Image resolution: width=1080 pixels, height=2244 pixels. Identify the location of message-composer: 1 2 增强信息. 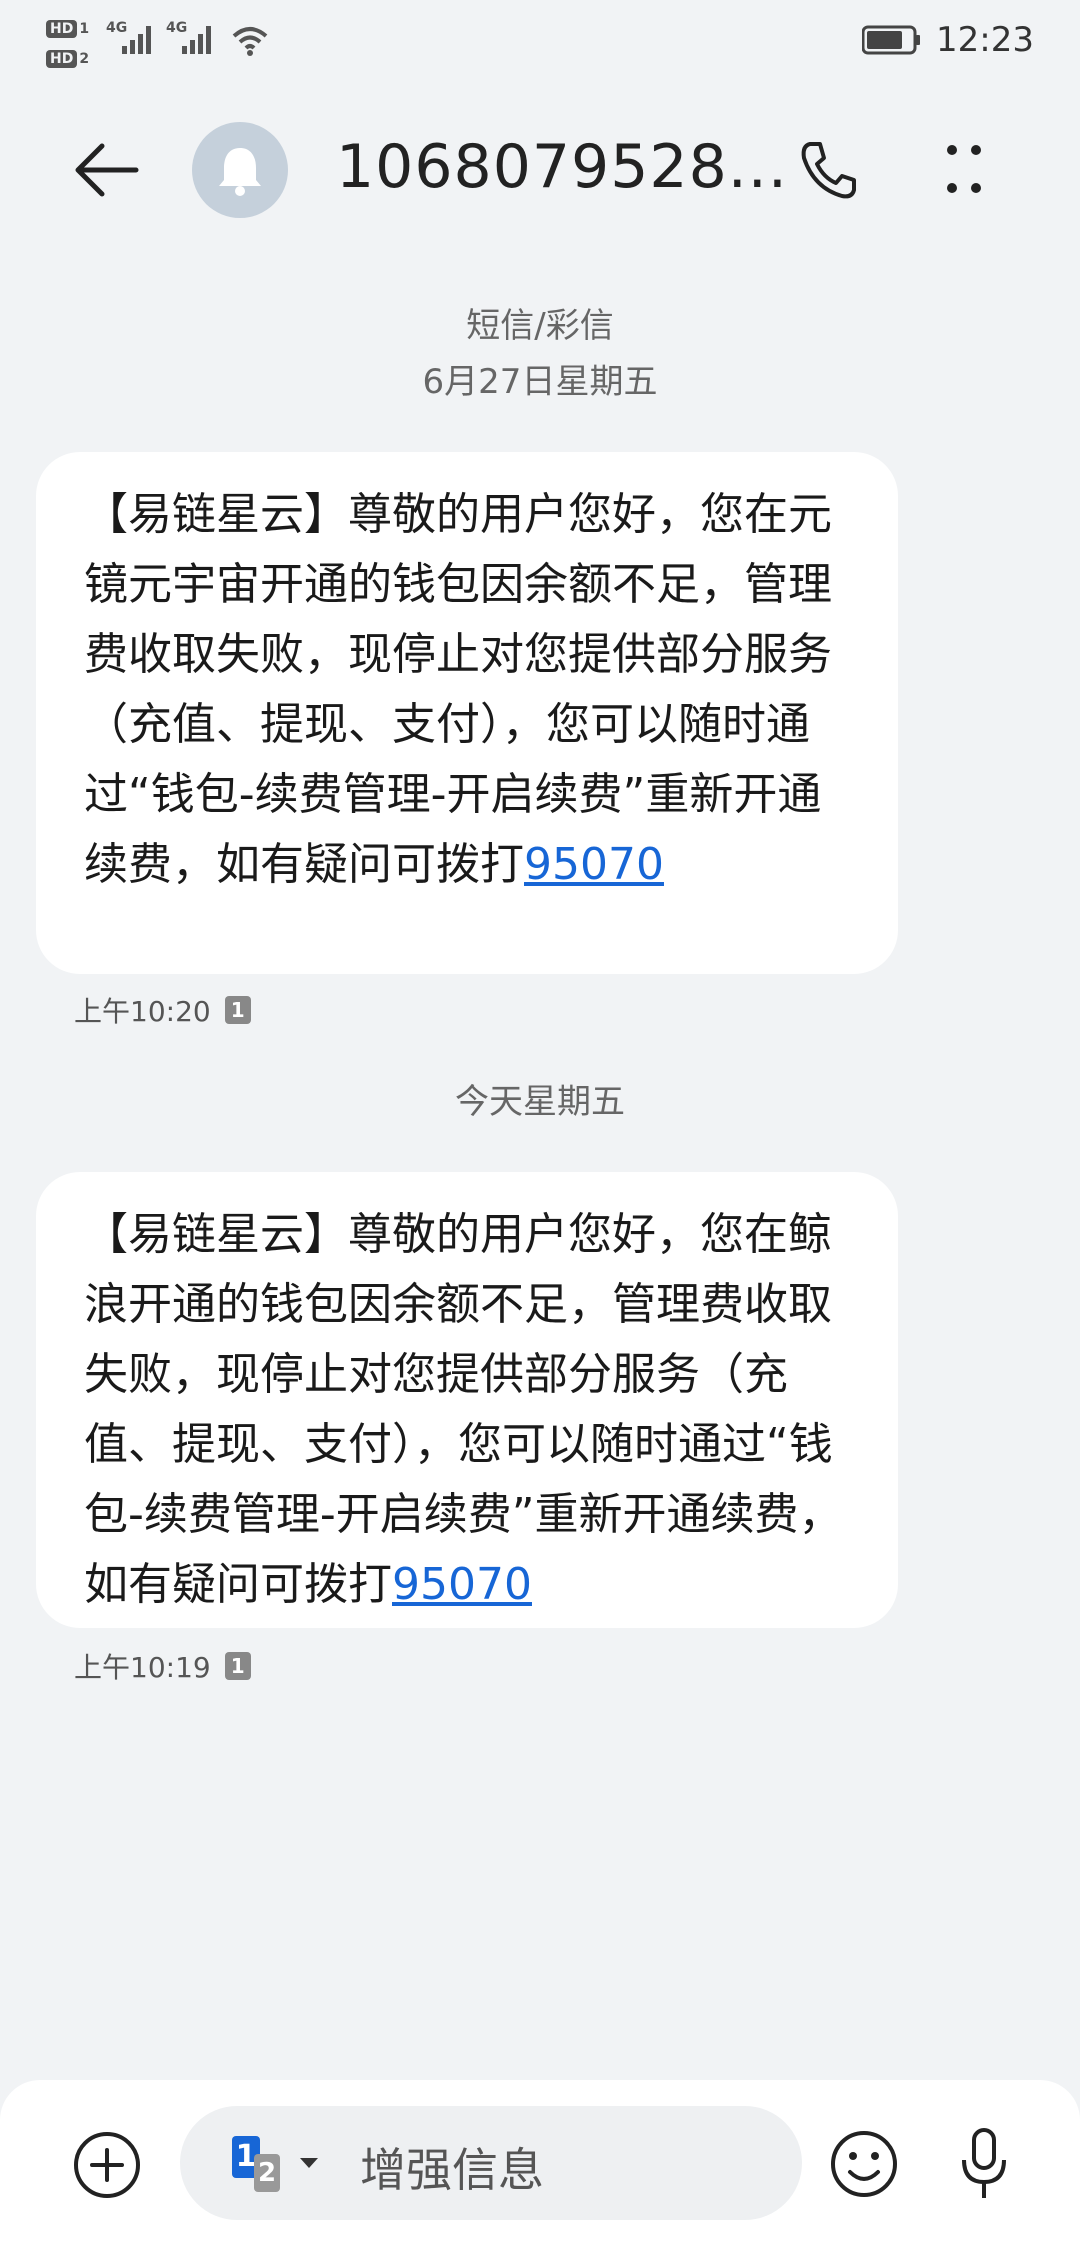
(540, 2162).